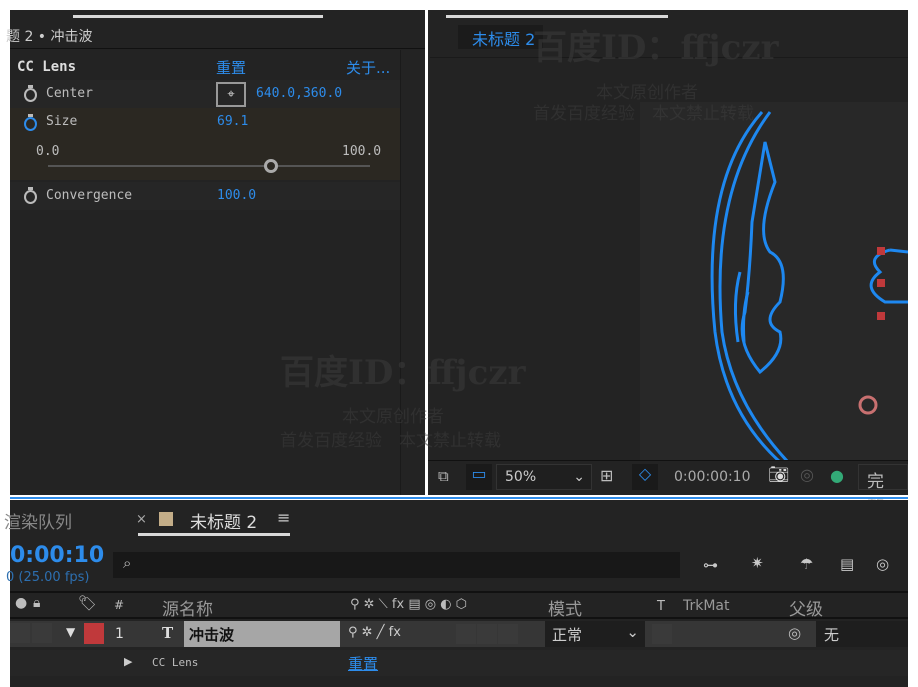  I want to click on frame-blending-icon: ▤, so click(847, 564).